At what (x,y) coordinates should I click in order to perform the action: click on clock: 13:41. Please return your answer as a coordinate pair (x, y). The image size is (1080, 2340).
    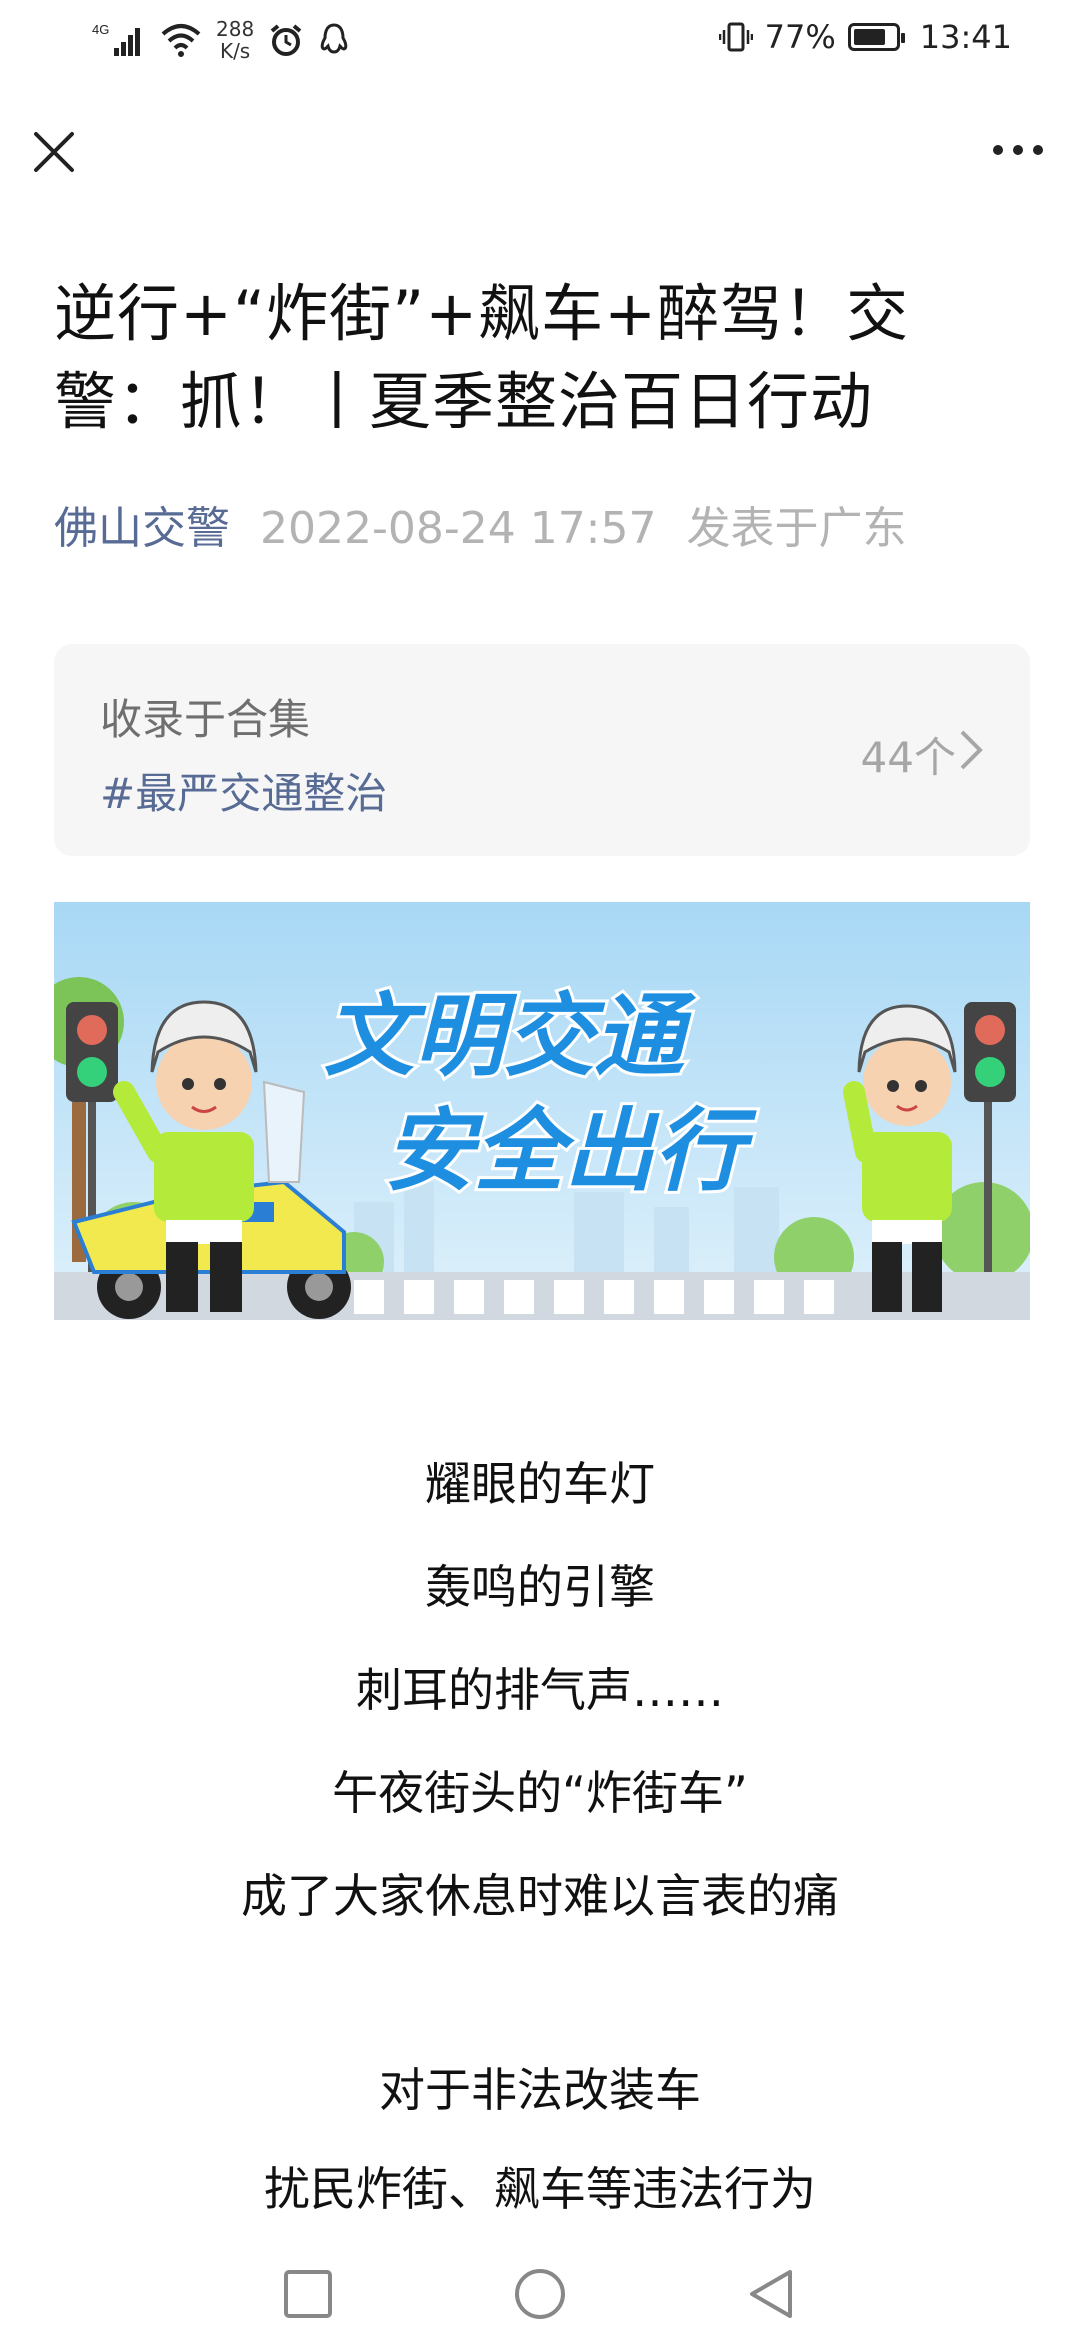
    Looking at the image, I should click on (965, 37).